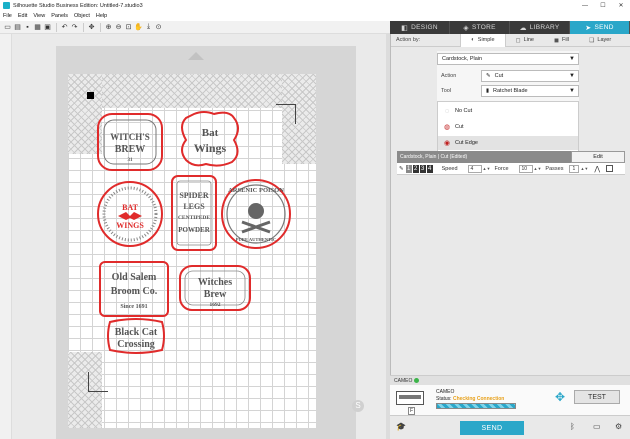 The image size is (630, 439). I want to click on witches-brew-line-2: Brew, so click(215, 294).